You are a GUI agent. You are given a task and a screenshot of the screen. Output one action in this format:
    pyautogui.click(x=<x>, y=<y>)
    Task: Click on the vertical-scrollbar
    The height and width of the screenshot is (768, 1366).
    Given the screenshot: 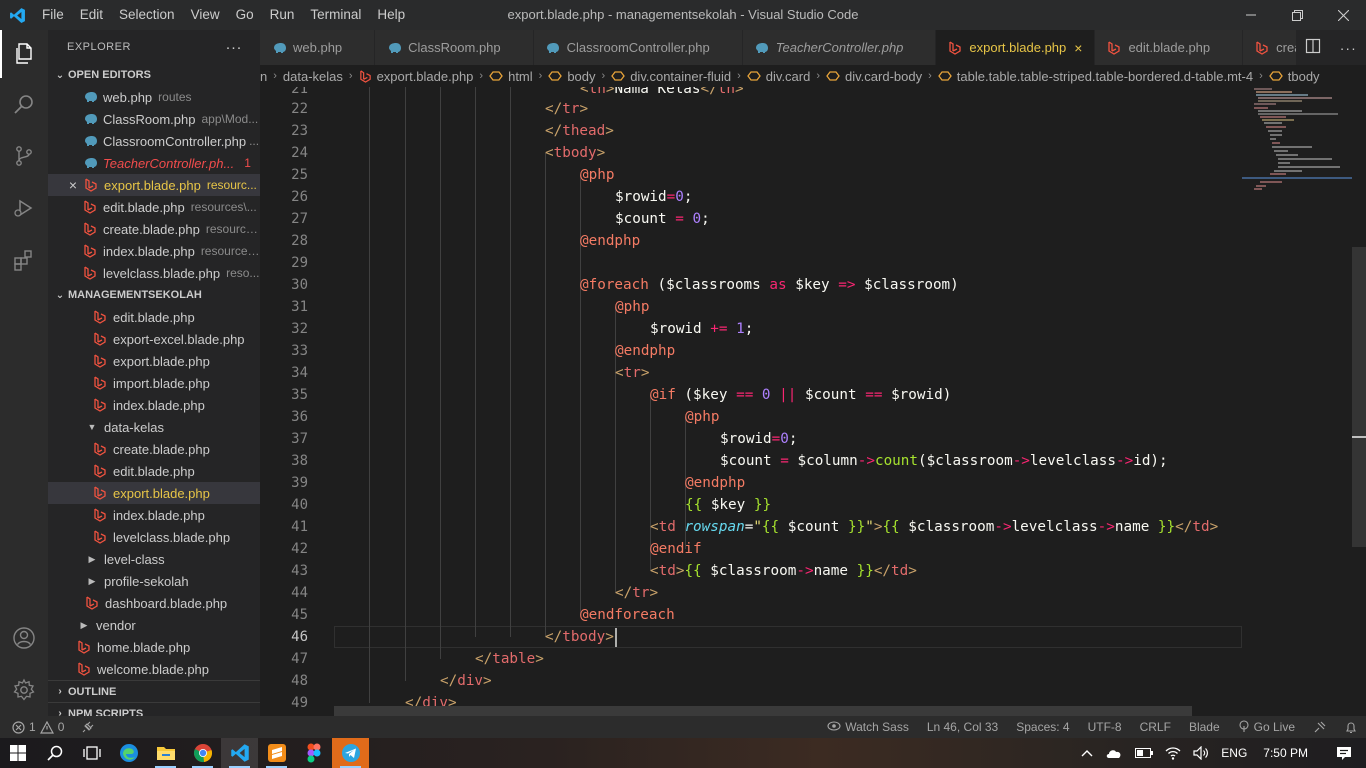 What is the action you would take?
    pyautogui.click(x=1359, y=401)
    